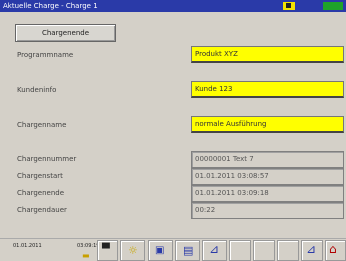 The height and width of the screenshot is (261, 346). Describe the element at coordinates (267, 159) in the screenshot. I see `chargennummer-field: 00000001 Text 7` at that location.